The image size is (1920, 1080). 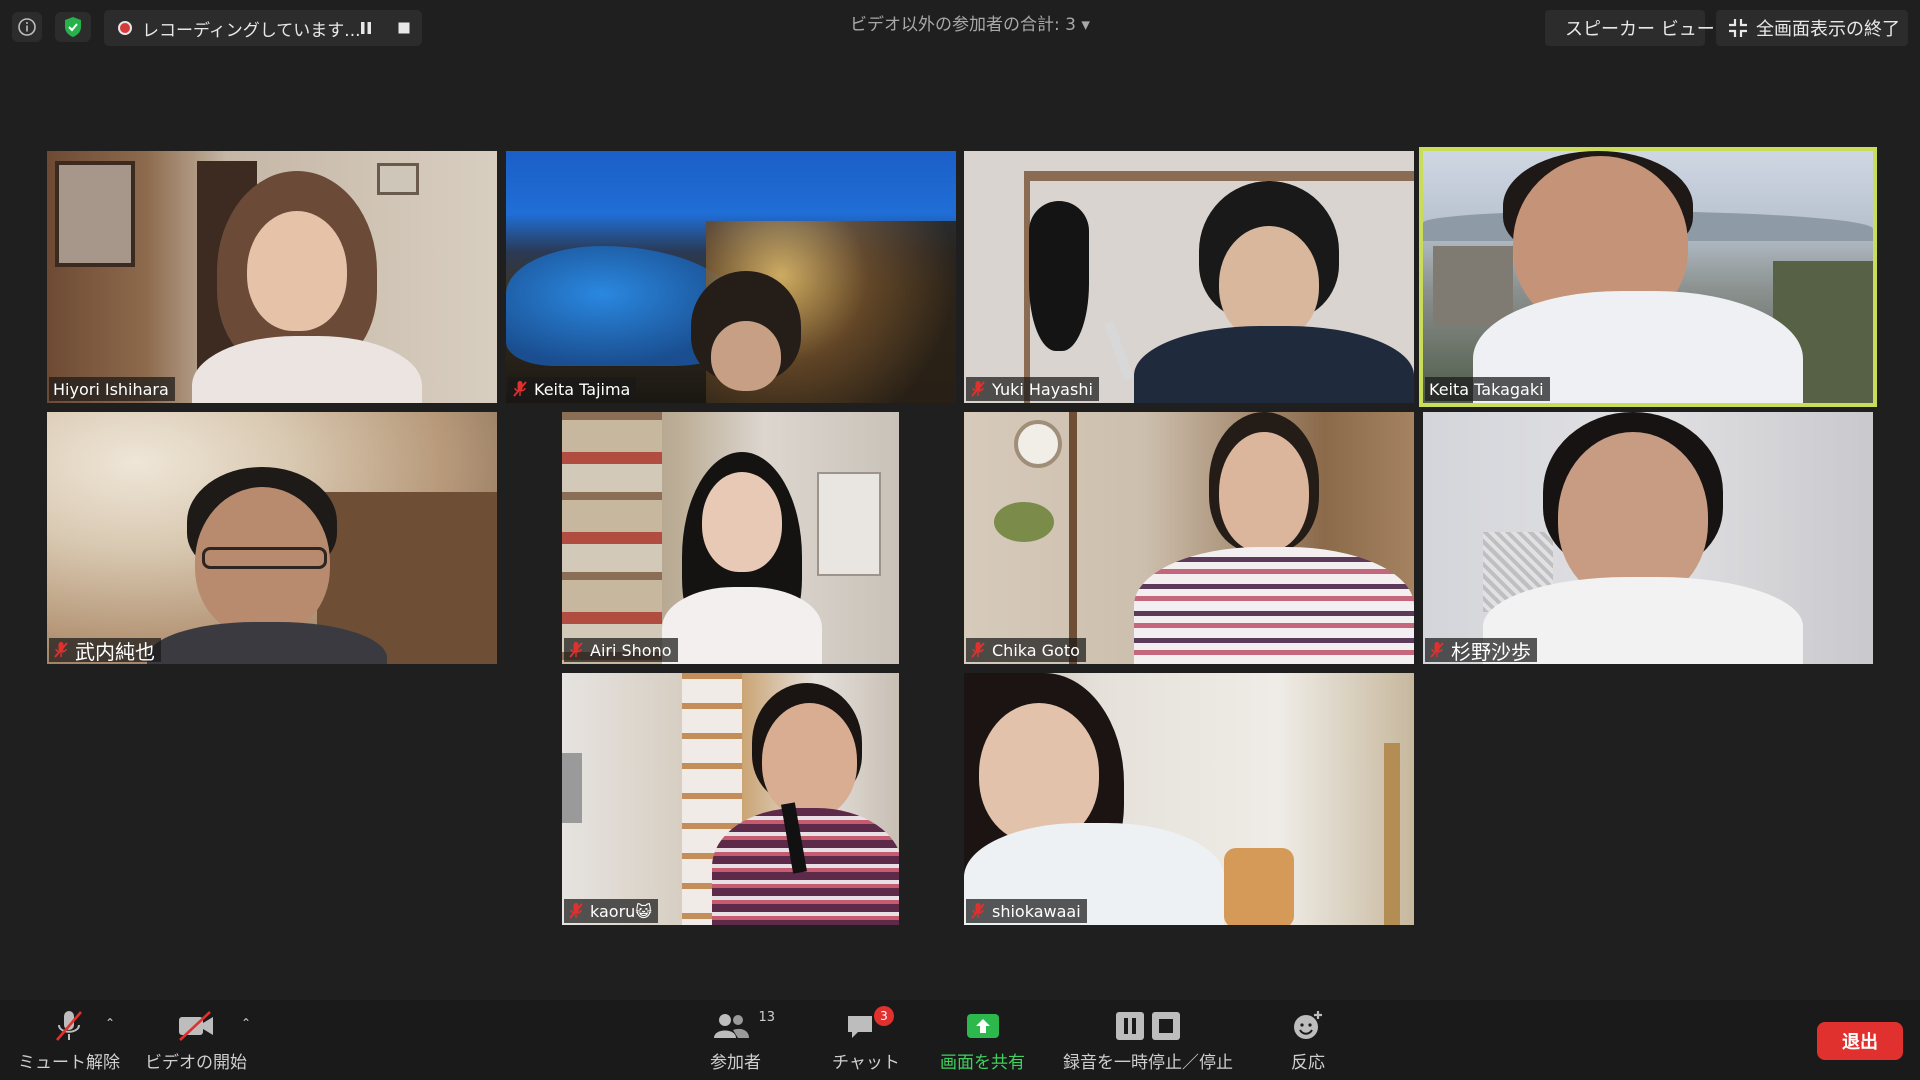 I want to click on reactions-smiley-icon, so click(x=1308, y=1025).